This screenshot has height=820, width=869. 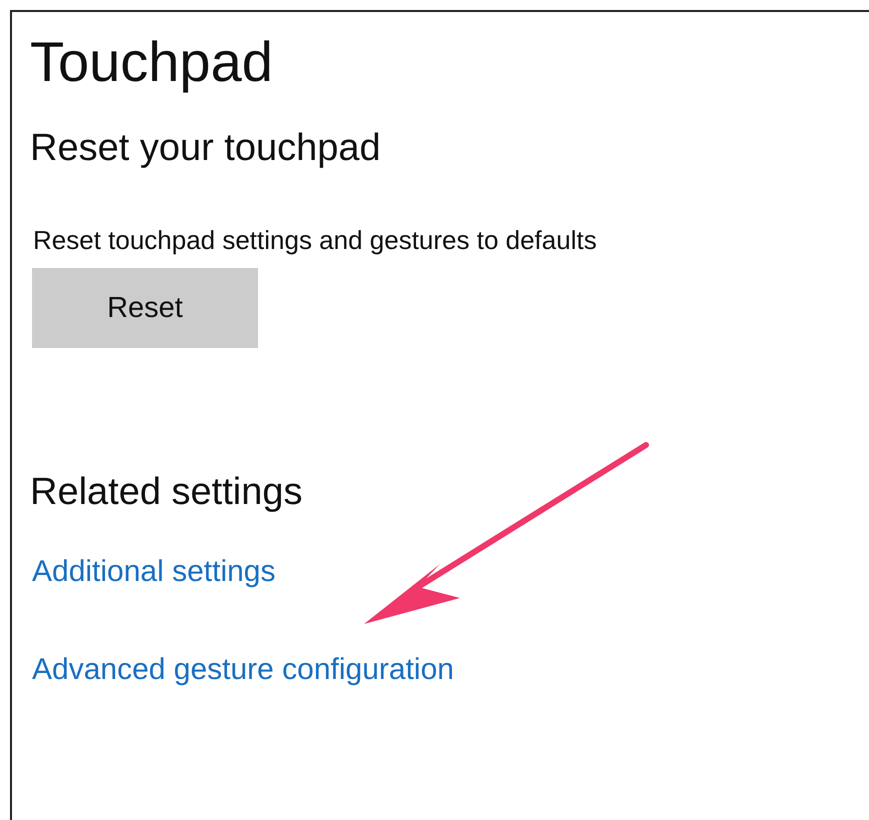 What do you see at coordinates (152, 62) in the screenshot?
I see `page-title: Touchpad` at bounding box center [152, 62].